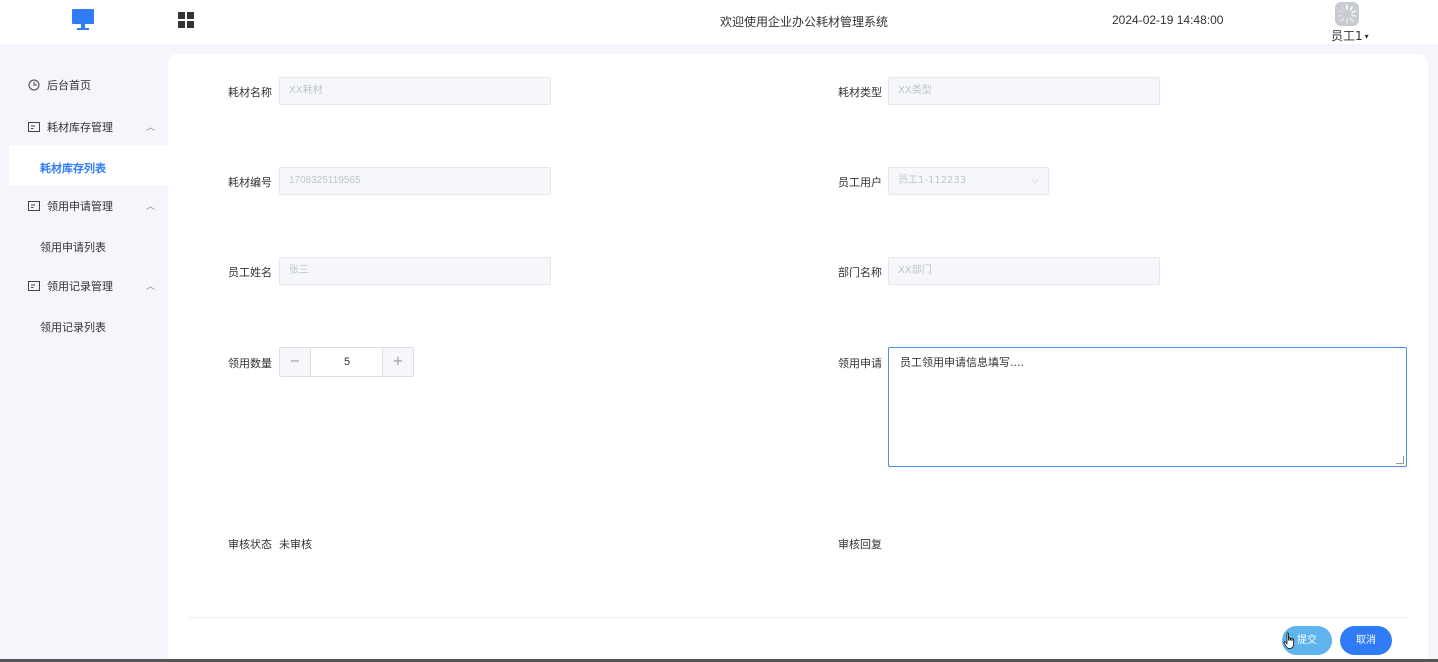  I want to click on decrease-button: −, so click(295, 362).